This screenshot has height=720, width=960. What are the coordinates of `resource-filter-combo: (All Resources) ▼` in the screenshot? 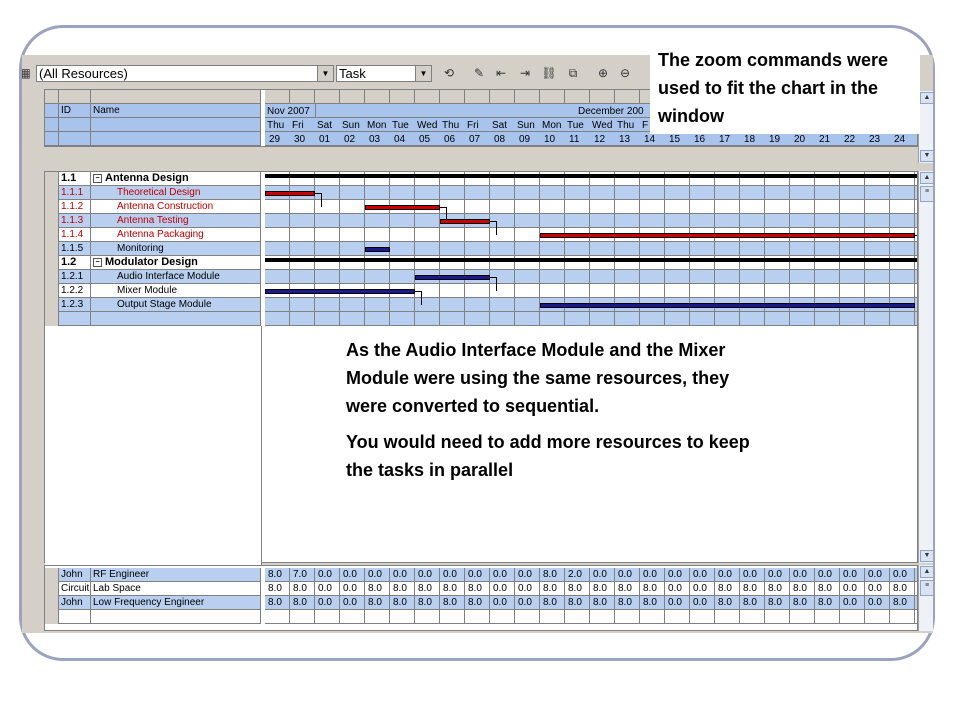 It's located at (185, 73).